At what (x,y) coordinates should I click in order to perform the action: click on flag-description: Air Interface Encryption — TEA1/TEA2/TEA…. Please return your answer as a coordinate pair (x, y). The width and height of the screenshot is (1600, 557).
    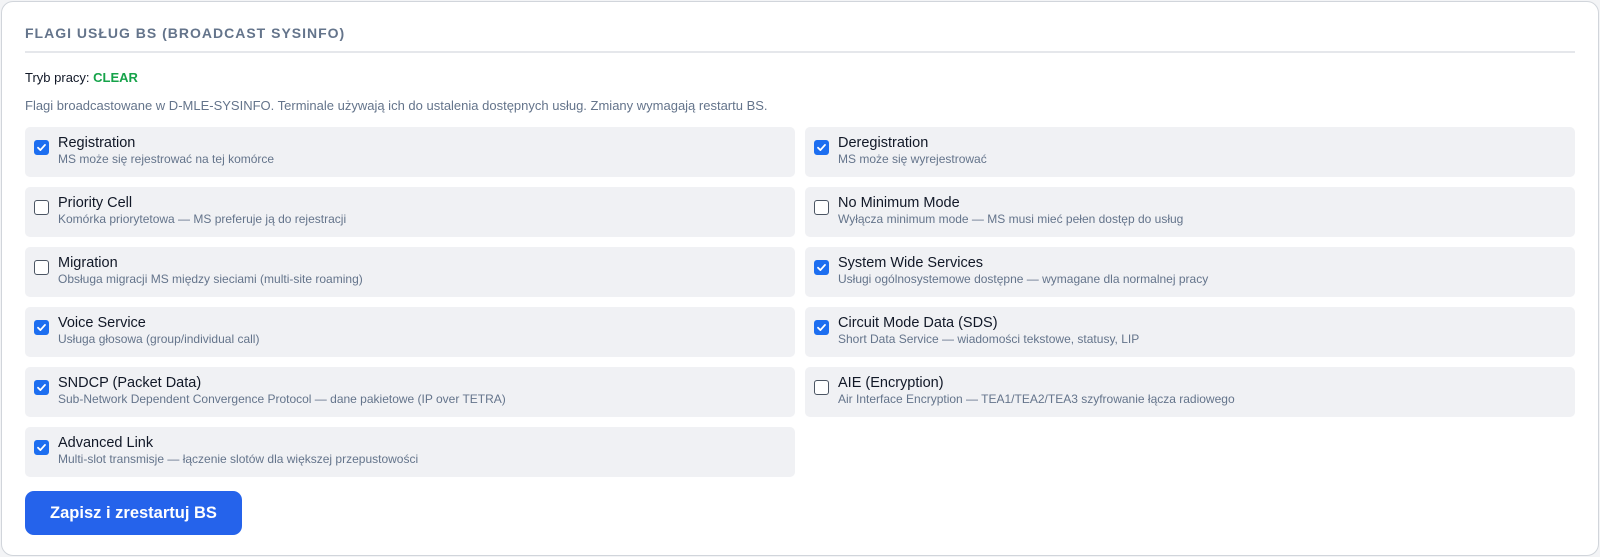
    Looking at the image, I should click on (1036, 399).